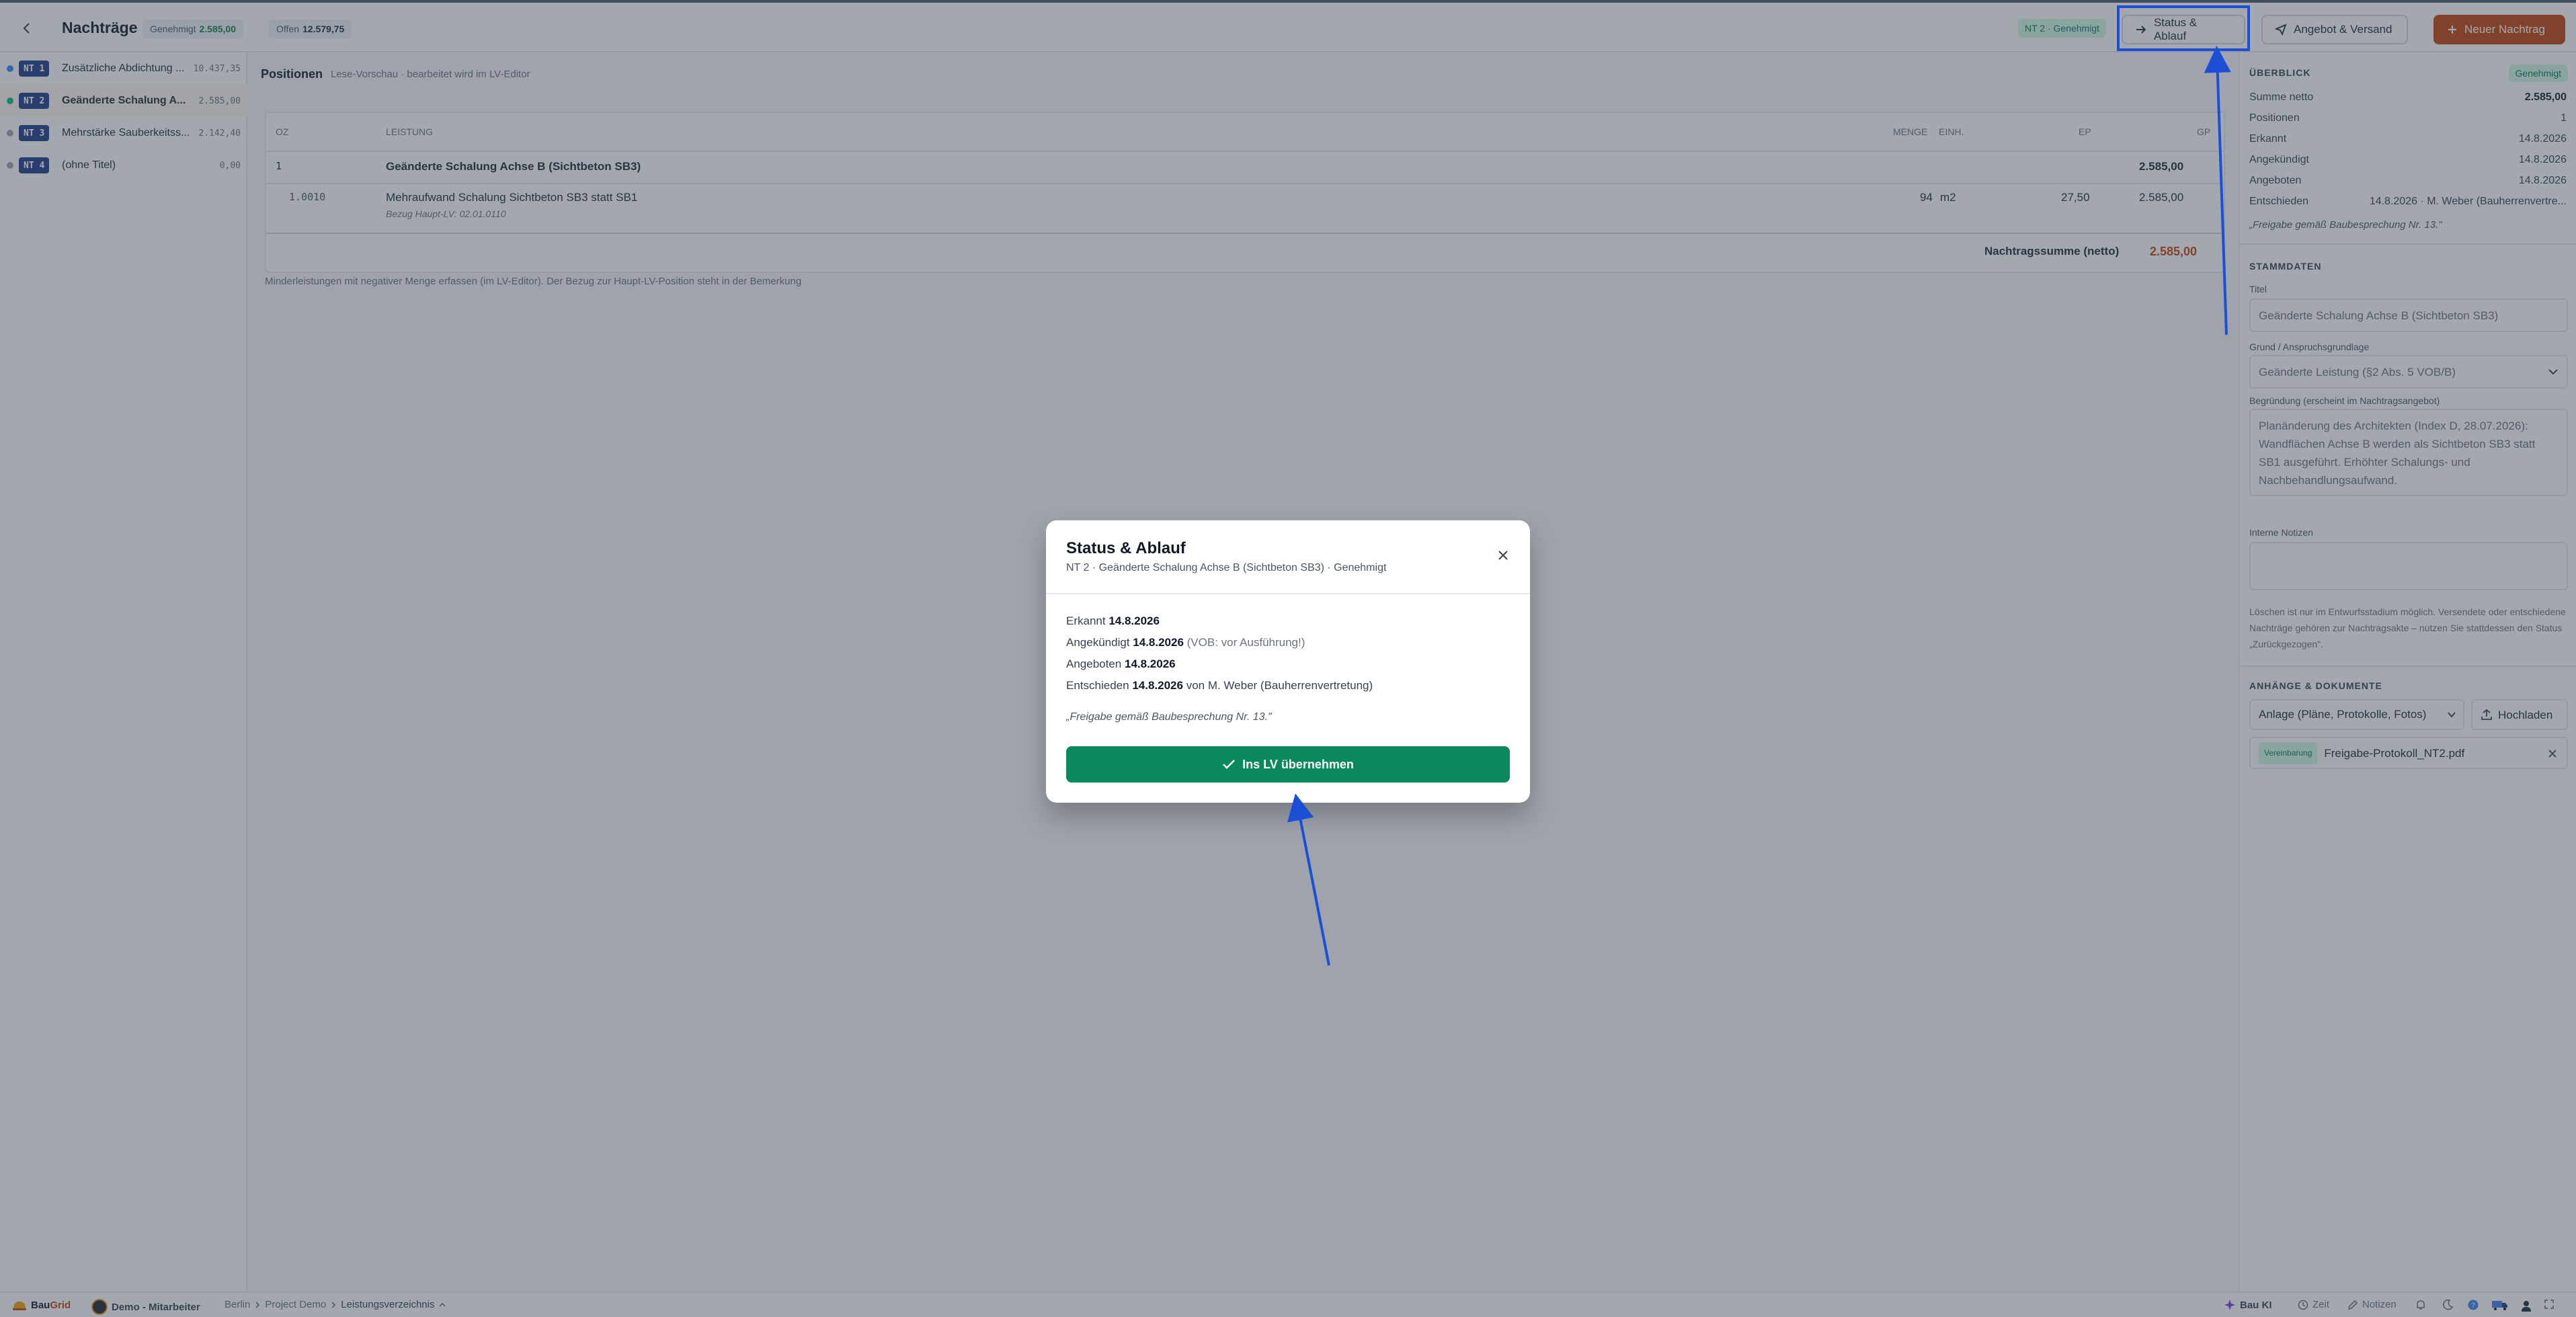  I want to click on arrow-to-lv-button, so click(1308, 879).